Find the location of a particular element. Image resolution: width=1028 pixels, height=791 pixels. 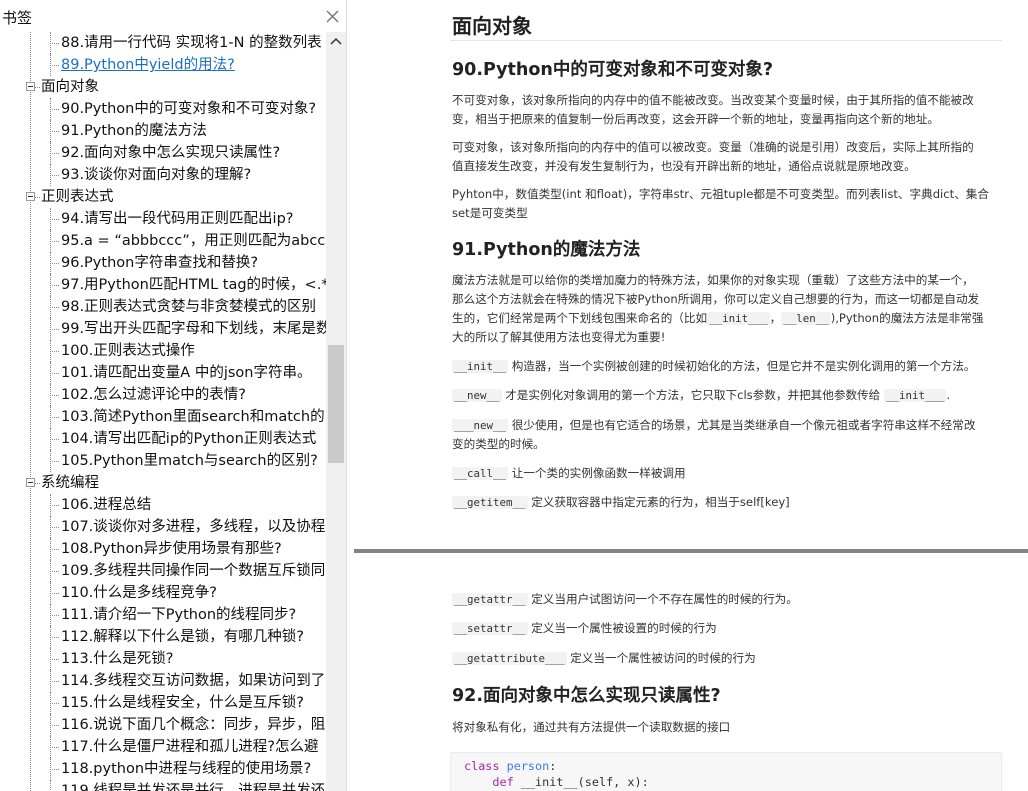

bookmark-item: 91.Python的魔法方法 is located at coordinates (163, 131).